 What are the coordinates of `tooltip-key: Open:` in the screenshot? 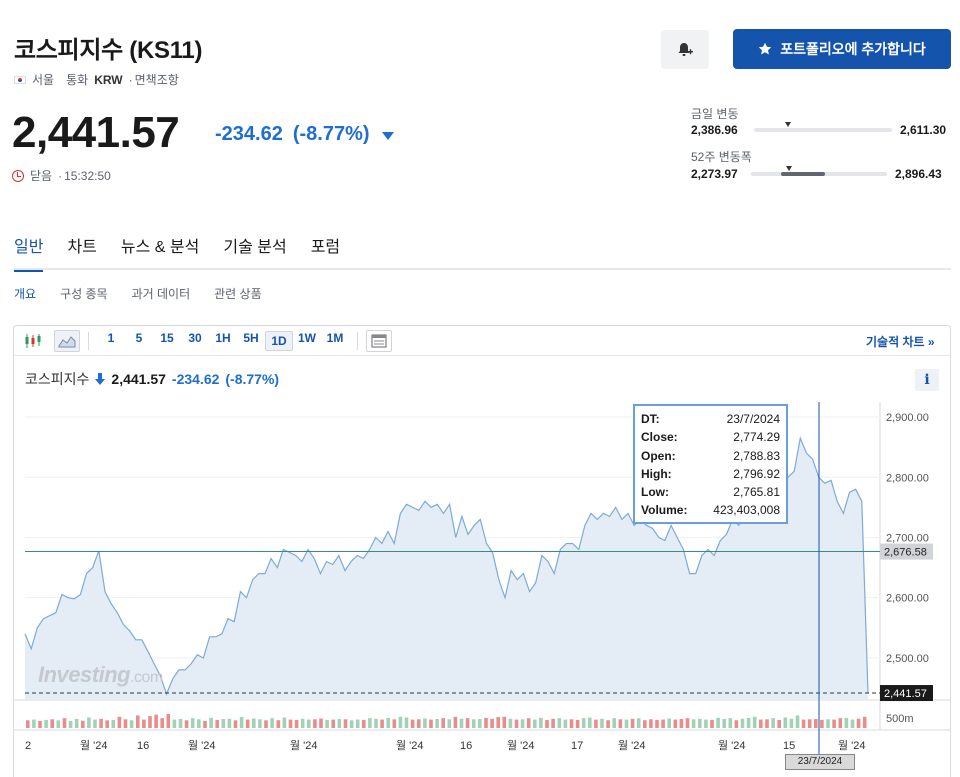 It's located at (658, 455).